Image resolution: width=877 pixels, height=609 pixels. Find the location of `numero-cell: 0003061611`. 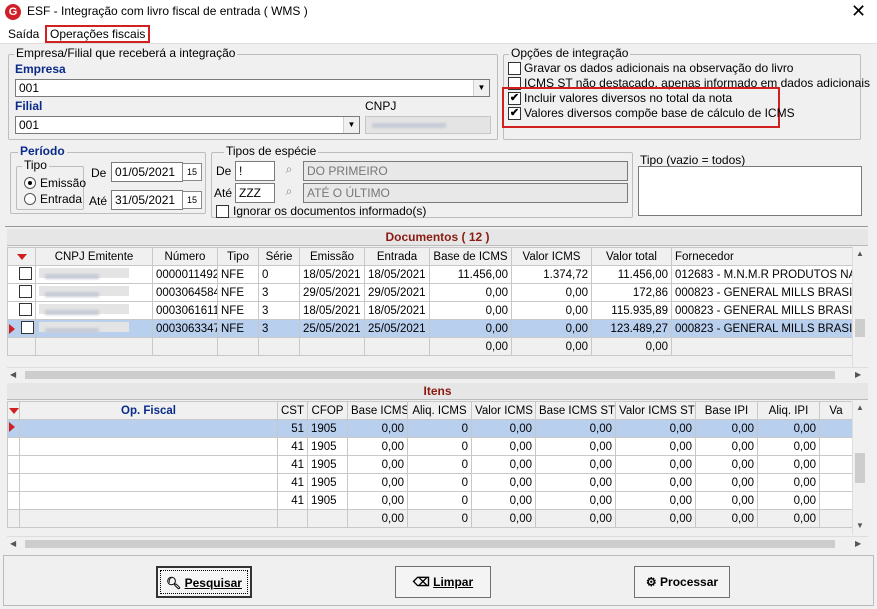

numero-cell: 0003061611 is located at coordinates (185, 310).